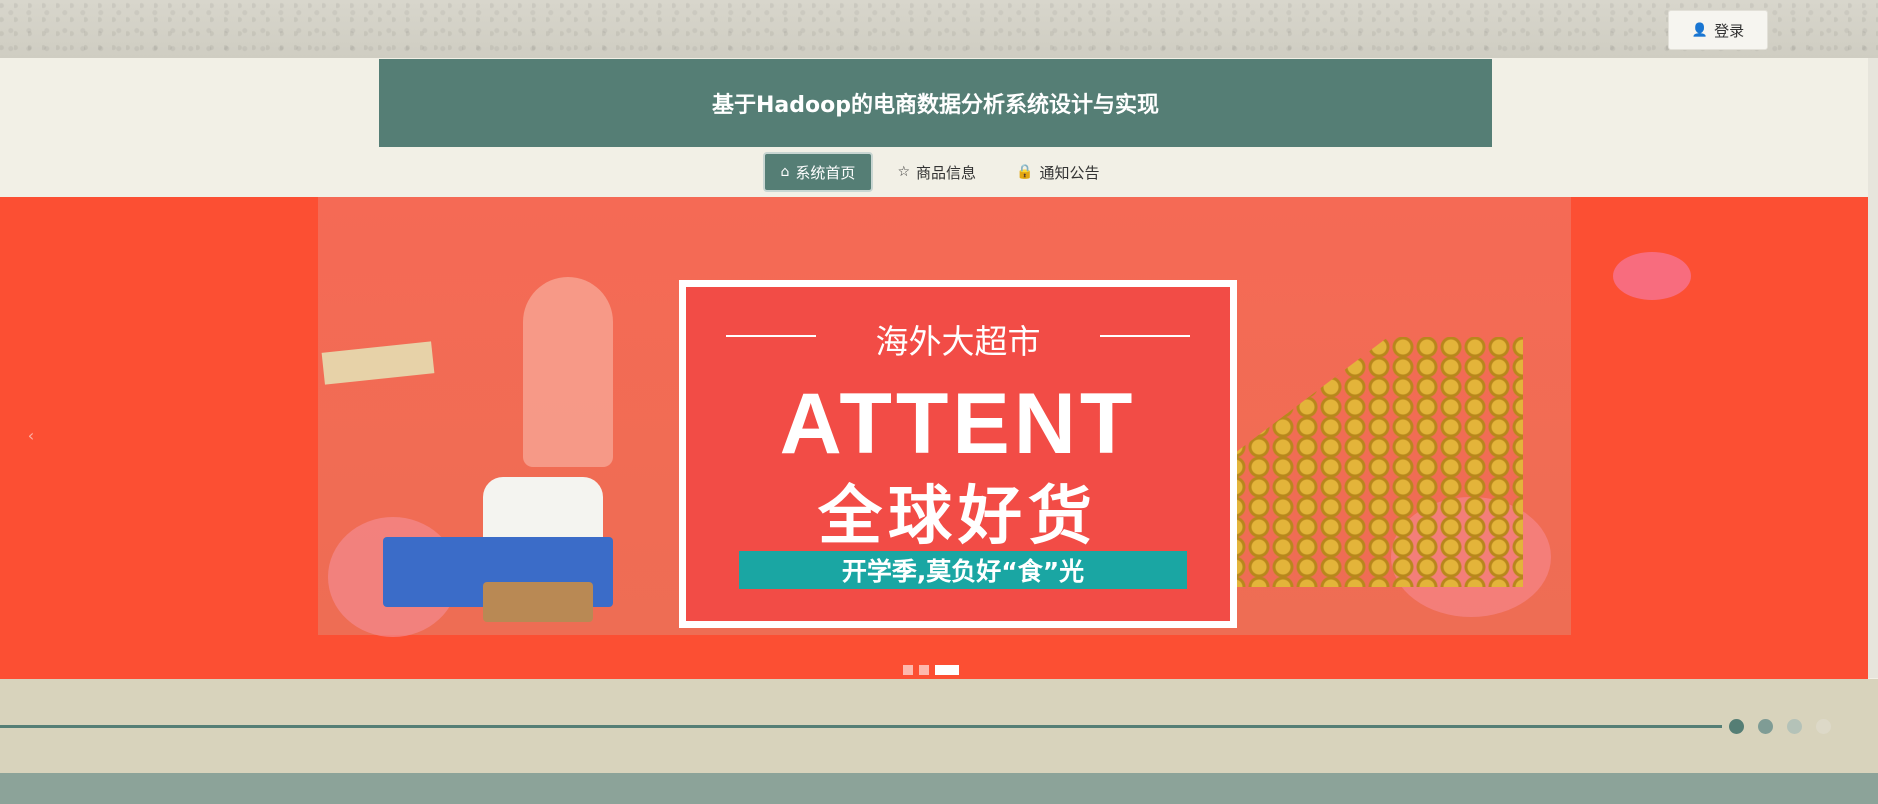 The width and height of the screenshot is (1878, 804). What do you see at coordinates (1729, 30) in the screenshot?
I see `login-label: 登录` at bounding box center [1729, 30].